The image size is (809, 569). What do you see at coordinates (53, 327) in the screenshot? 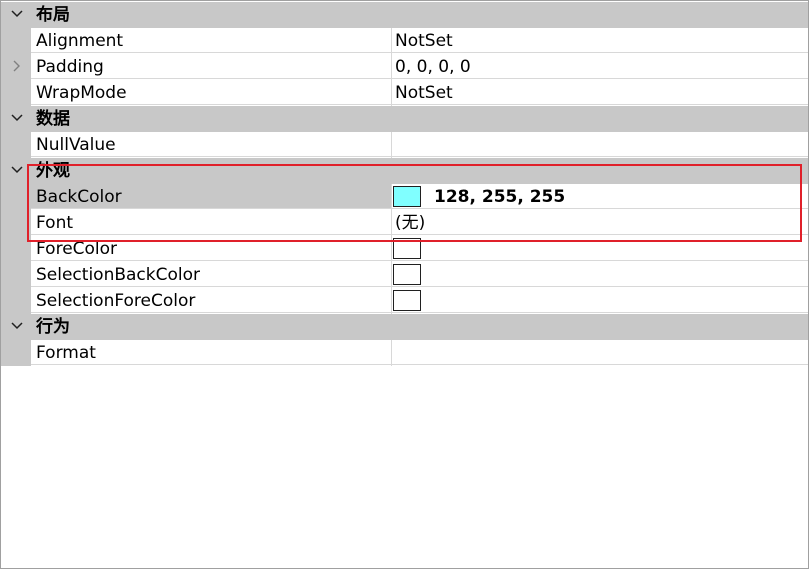
I see `category-label: 行为` at bounding box center [53, 327].